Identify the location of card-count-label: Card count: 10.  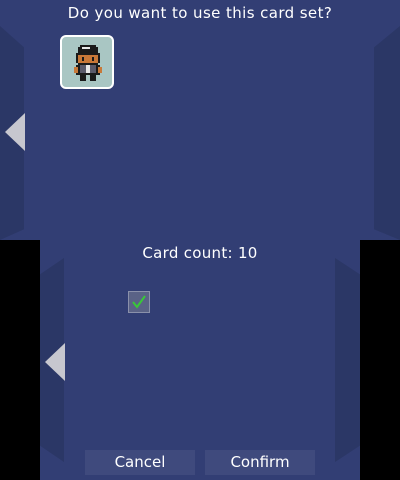
(200, 253).